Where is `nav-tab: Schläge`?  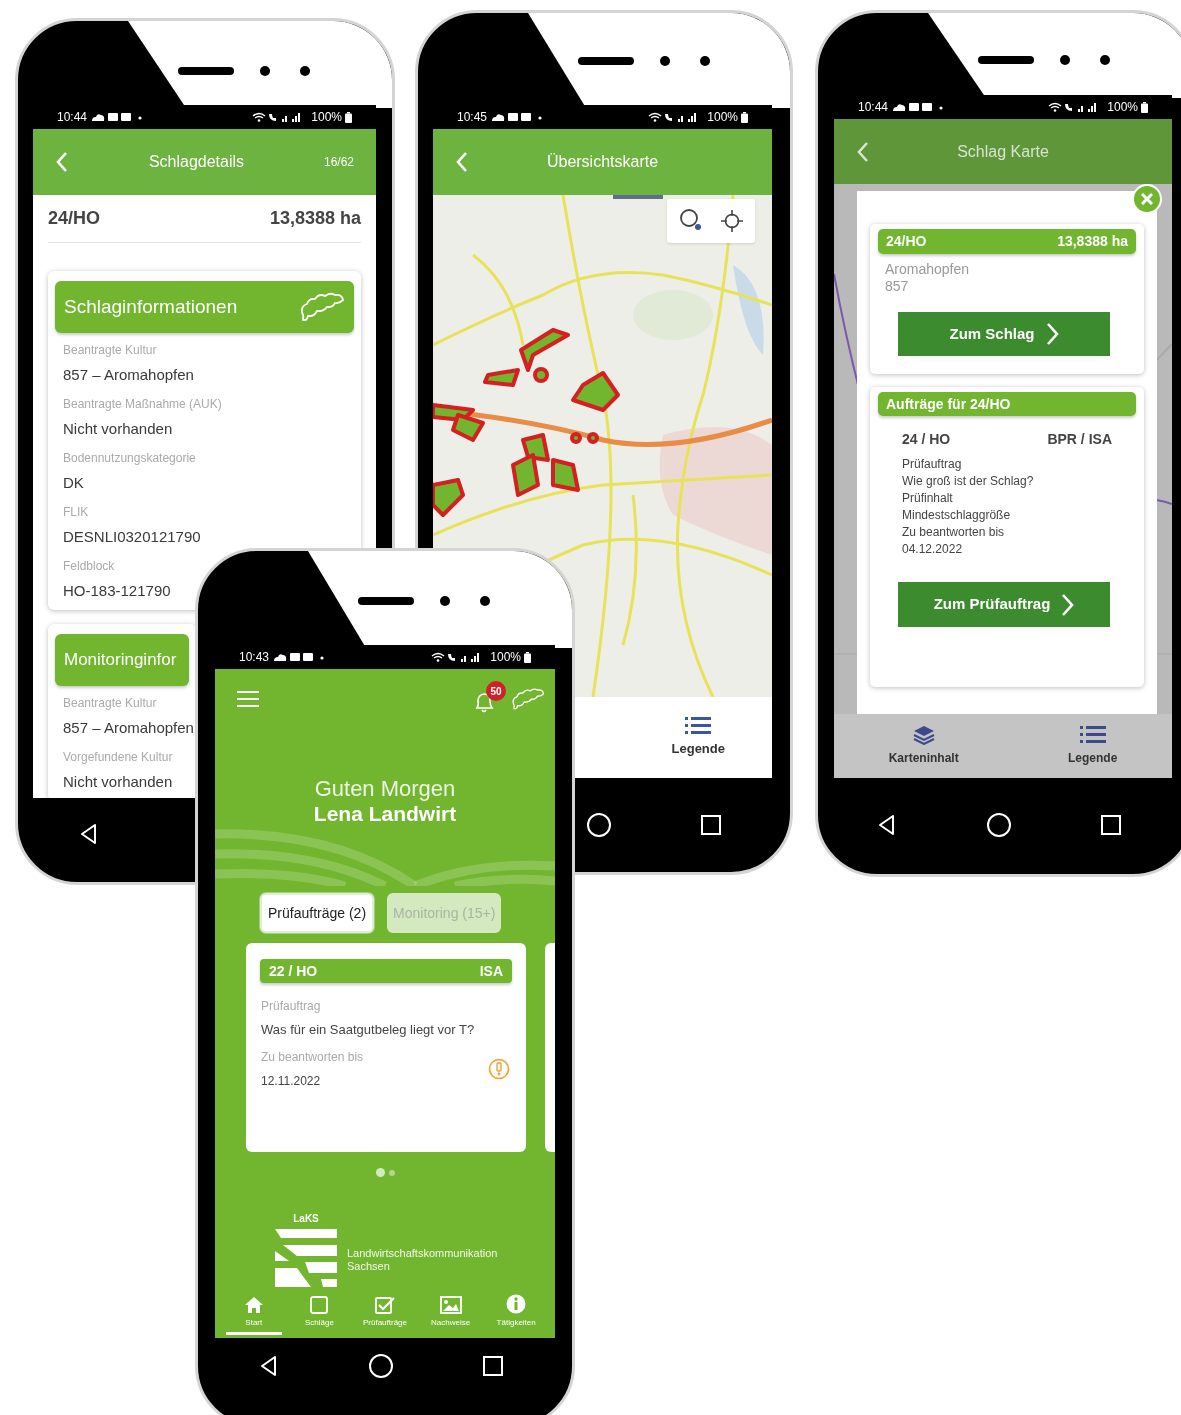 nav-tab: Schläge is located at coordinates (319, 1315).